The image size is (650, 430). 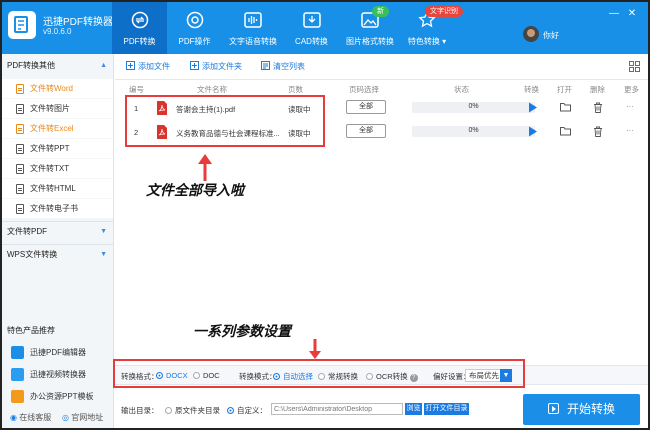 I want to click on browse-button: 浏览, so click(x=413, y=409).